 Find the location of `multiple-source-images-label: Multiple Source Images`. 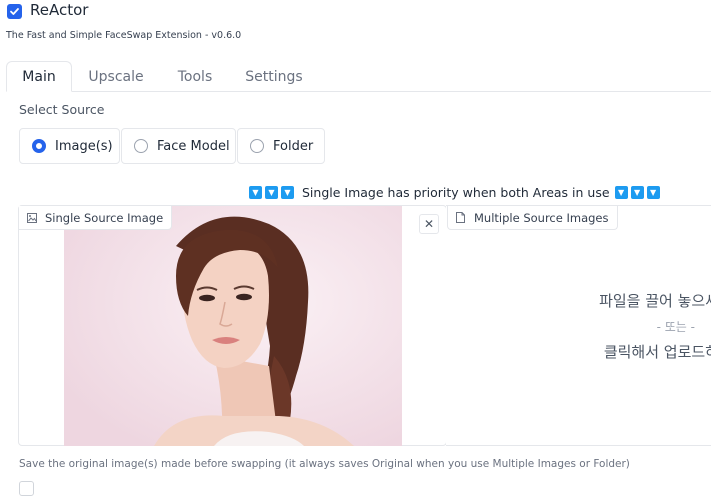

multiple-source-images-label: Multiple Source Images is located at coordinates (532, 218).